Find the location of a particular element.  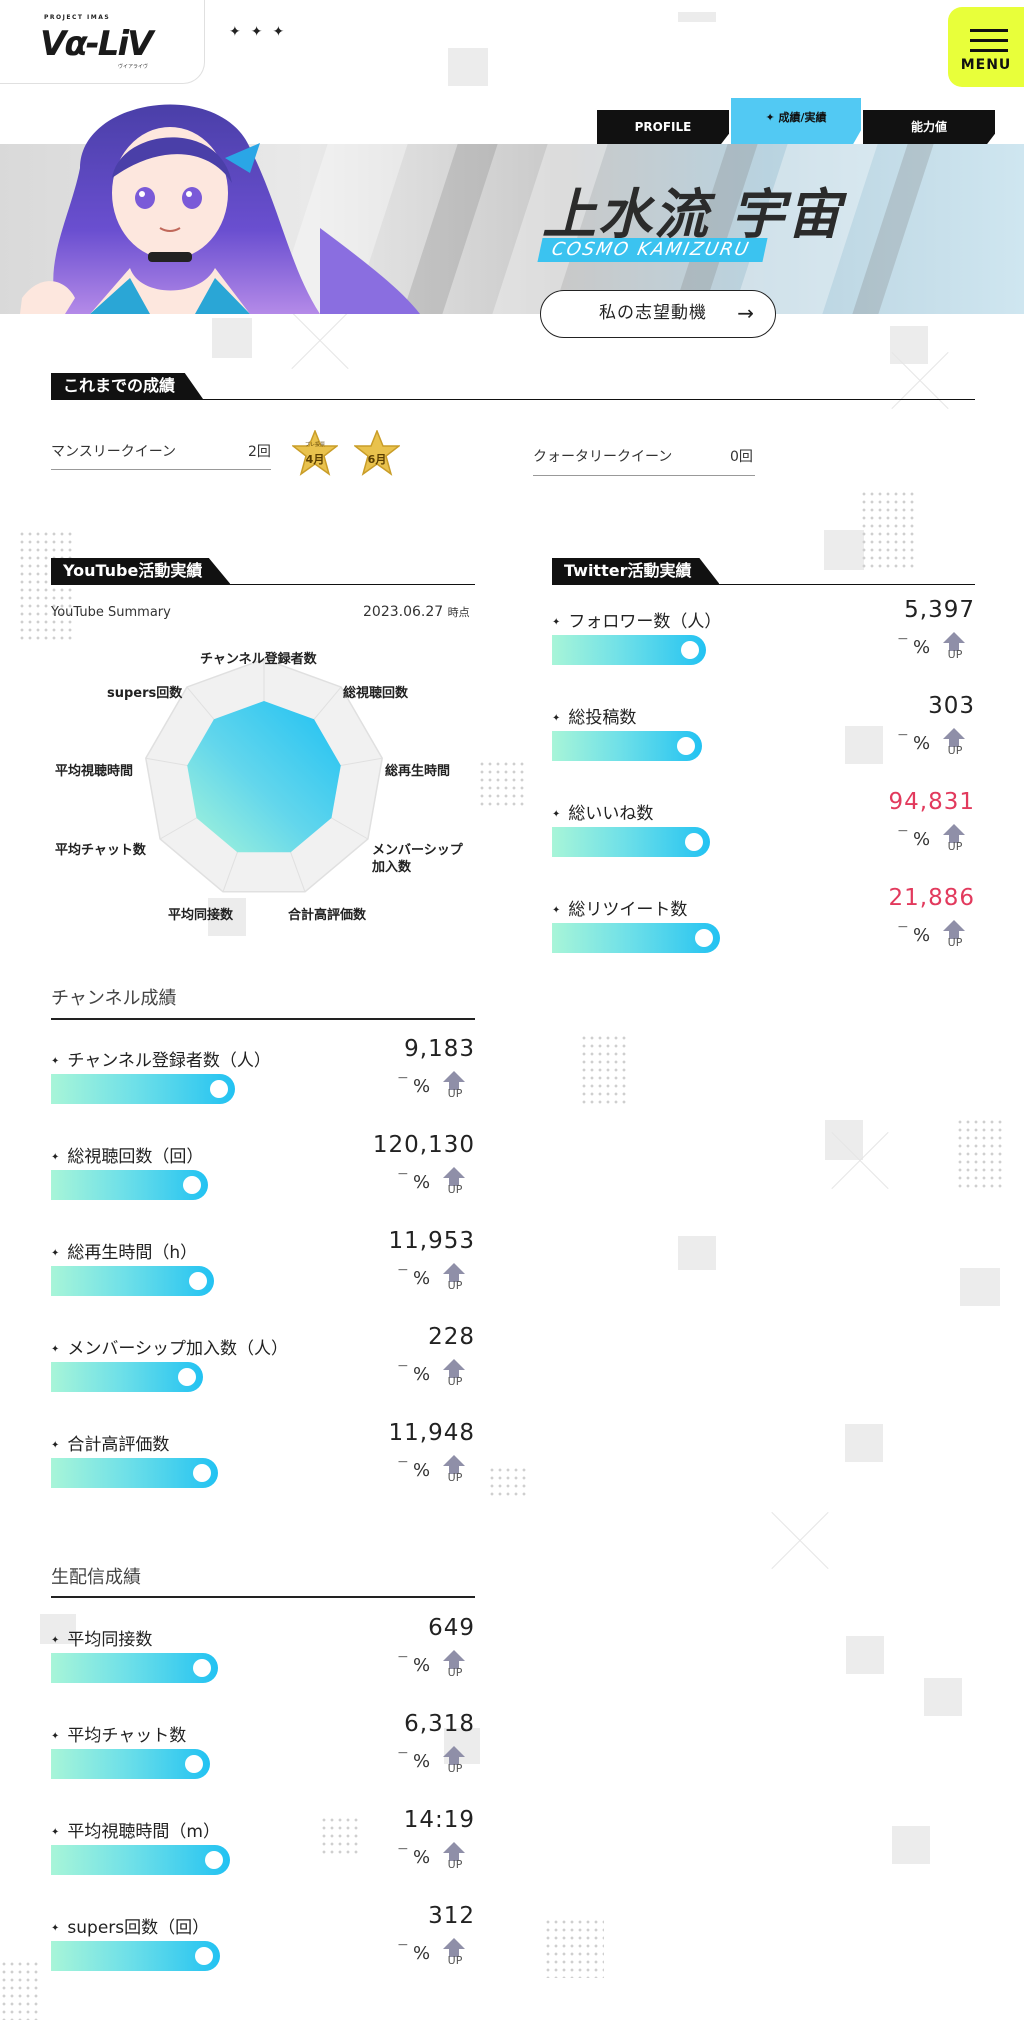

arrow-right-icon: → is located at coordinates (746, 313).